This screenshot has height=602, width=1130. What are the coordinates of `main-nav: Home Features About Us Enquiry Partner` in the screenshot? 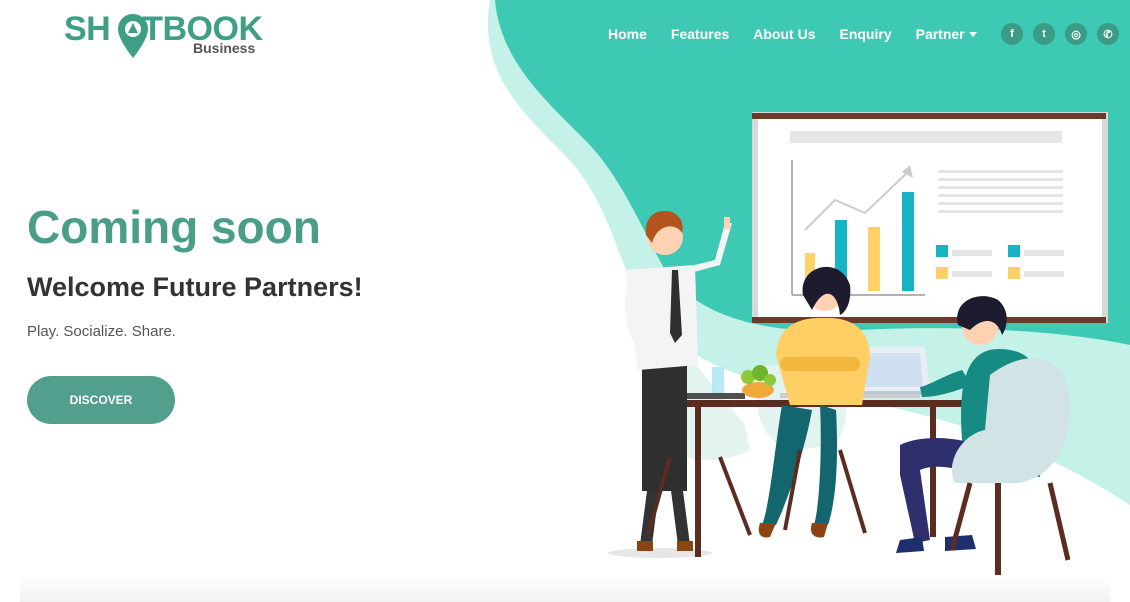 It's located at (804, 34).